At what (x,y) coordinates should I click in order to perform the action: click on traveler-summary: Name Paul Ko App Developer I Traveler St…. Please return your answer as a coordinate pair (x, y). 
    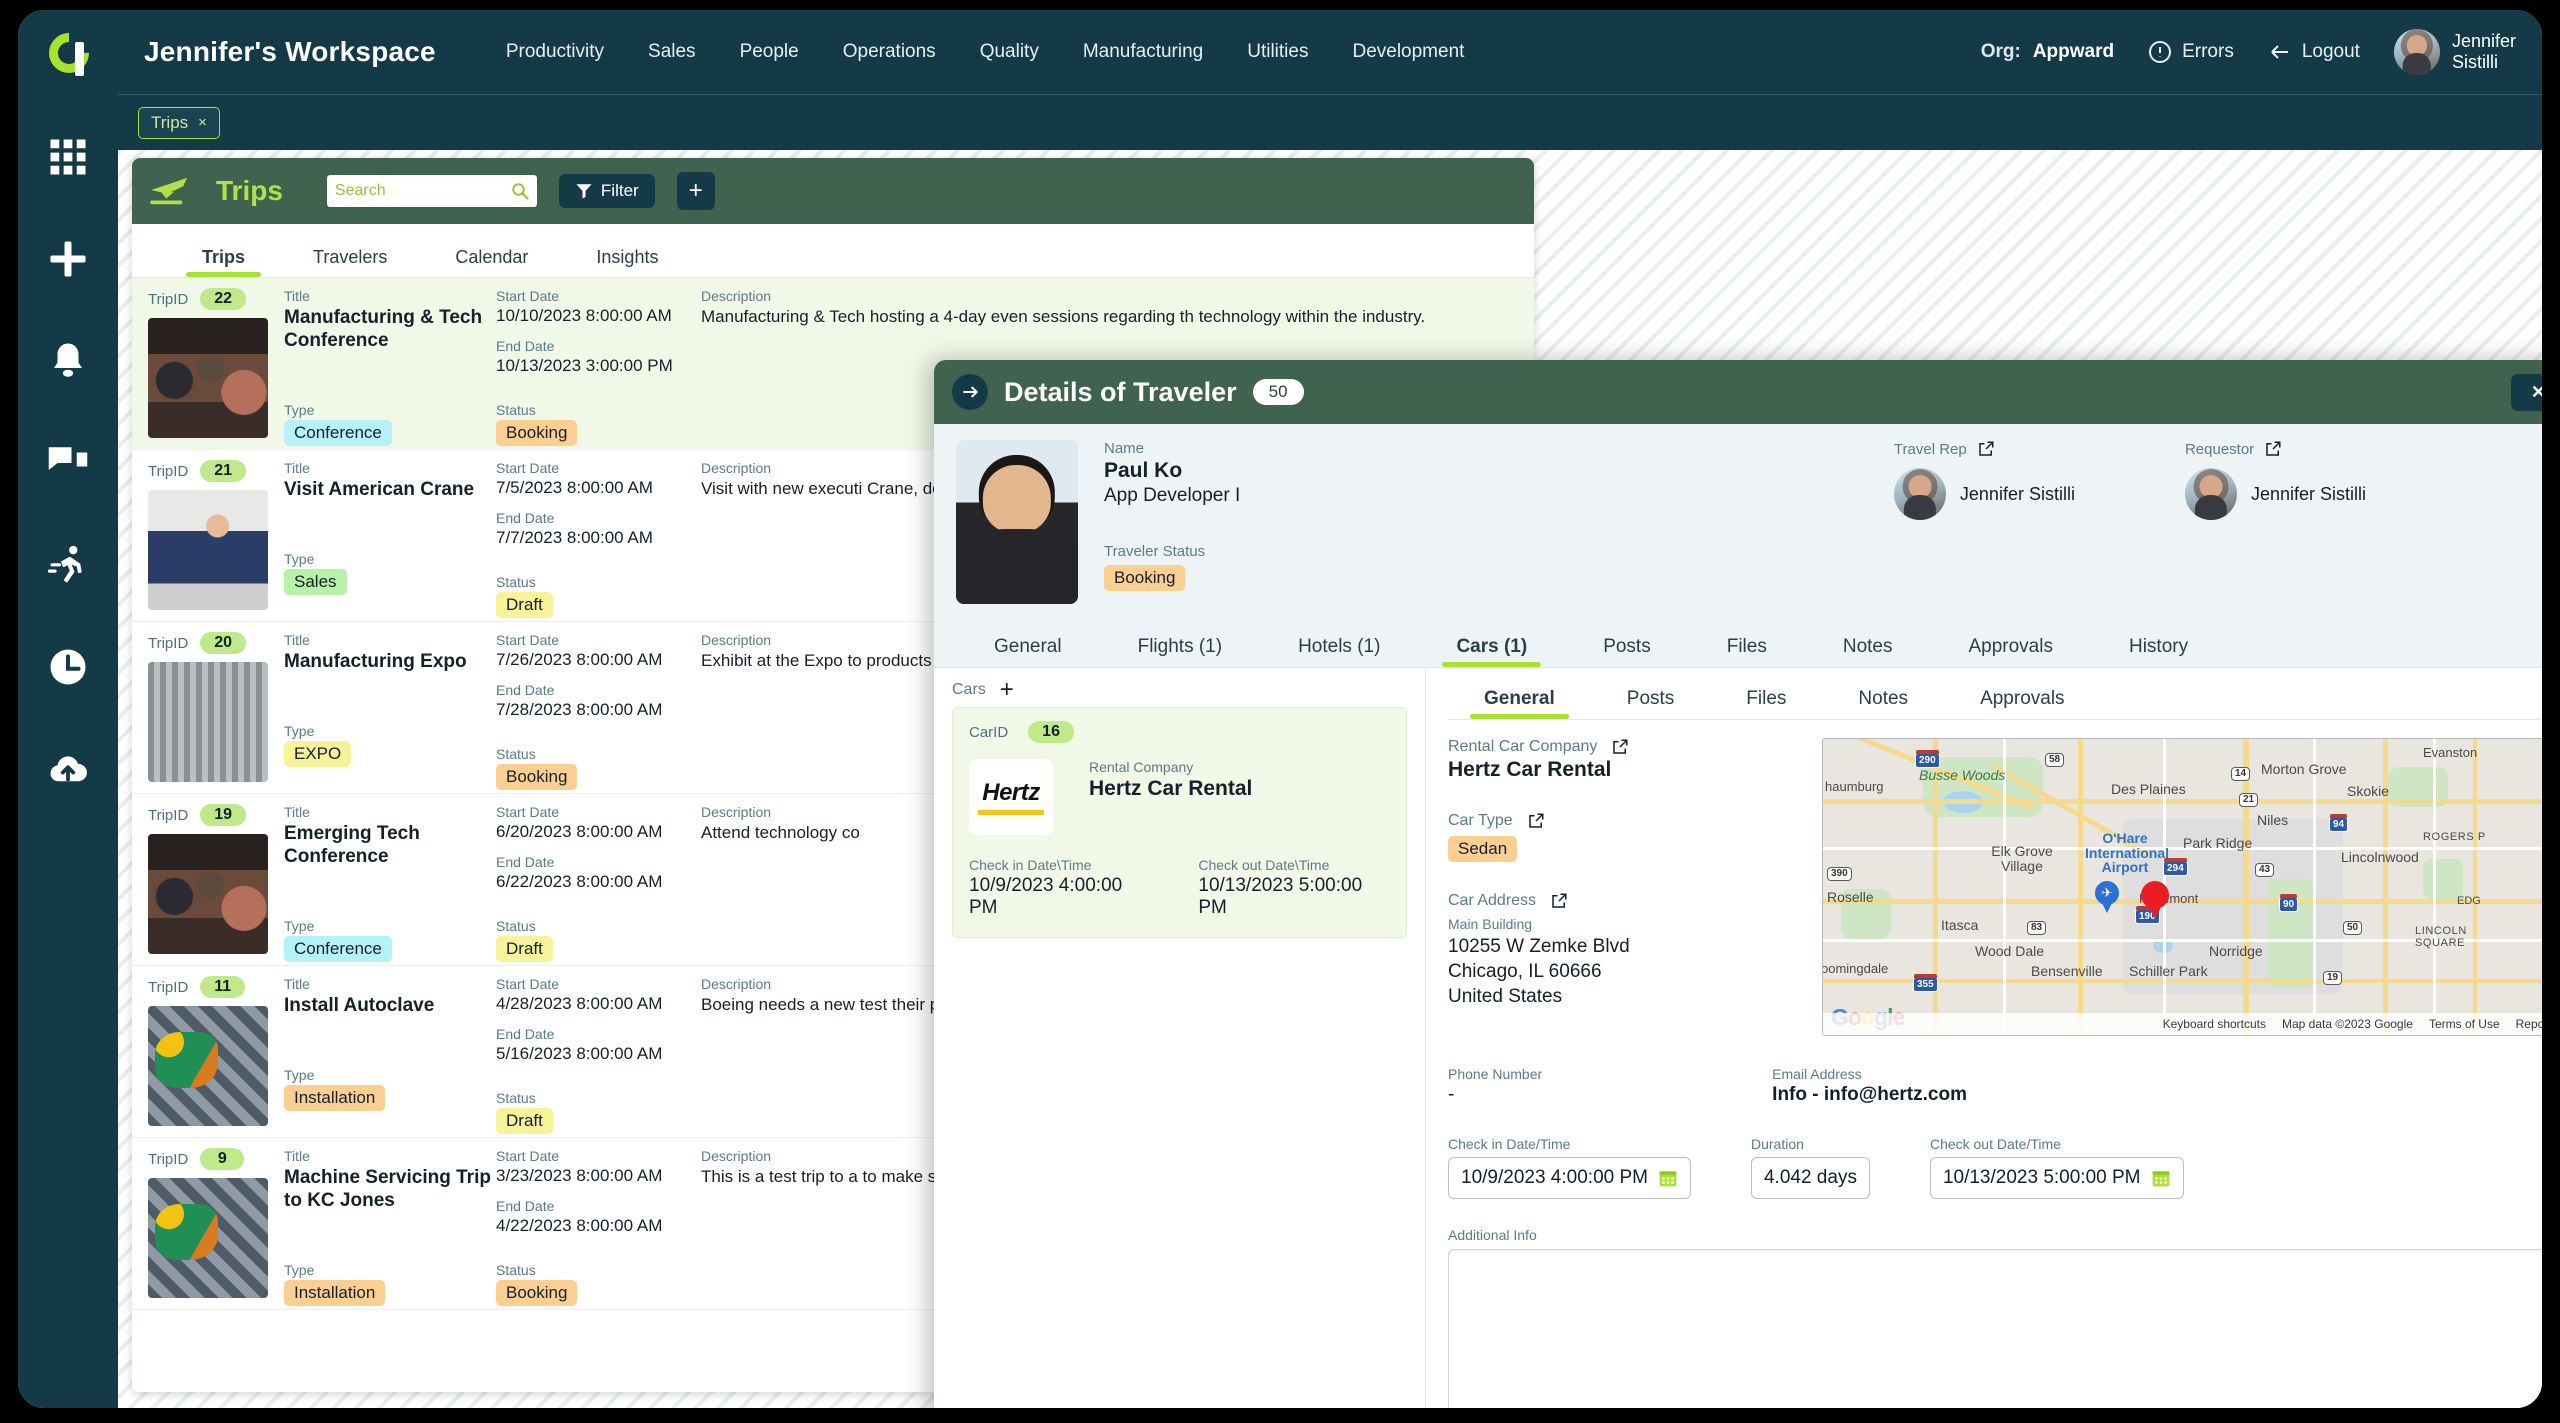
    Looking at the image, I should click on (1738, 519).